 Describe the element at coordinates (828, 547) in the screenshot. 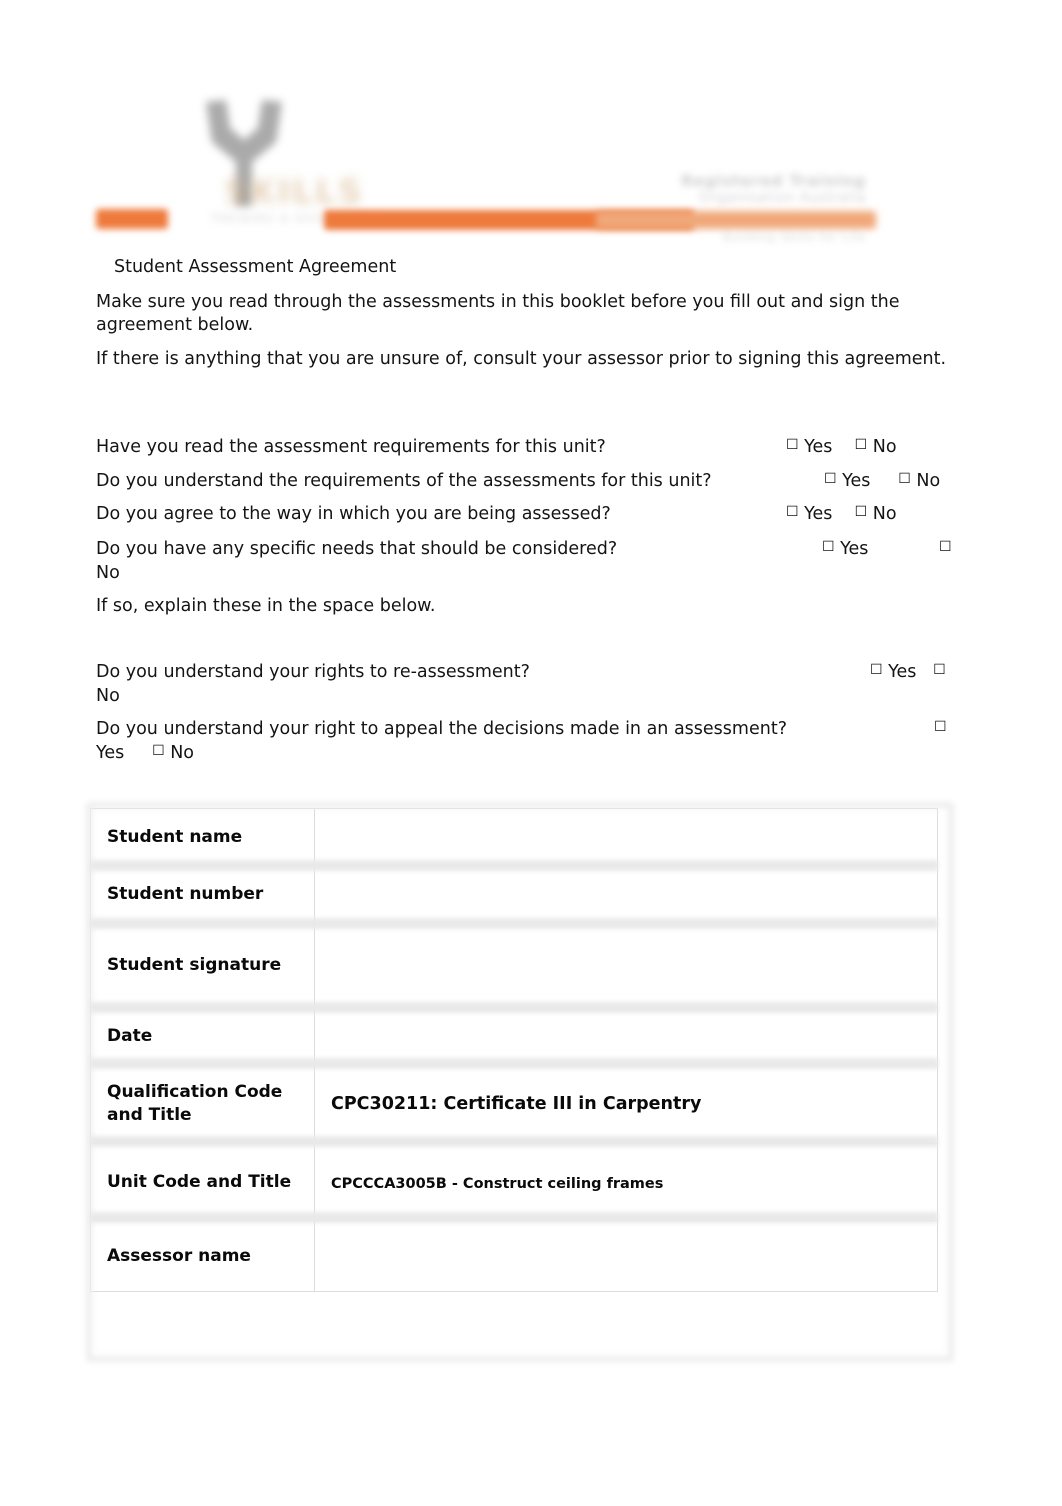

I see `checkbox-yes-4: ☐` at that location.